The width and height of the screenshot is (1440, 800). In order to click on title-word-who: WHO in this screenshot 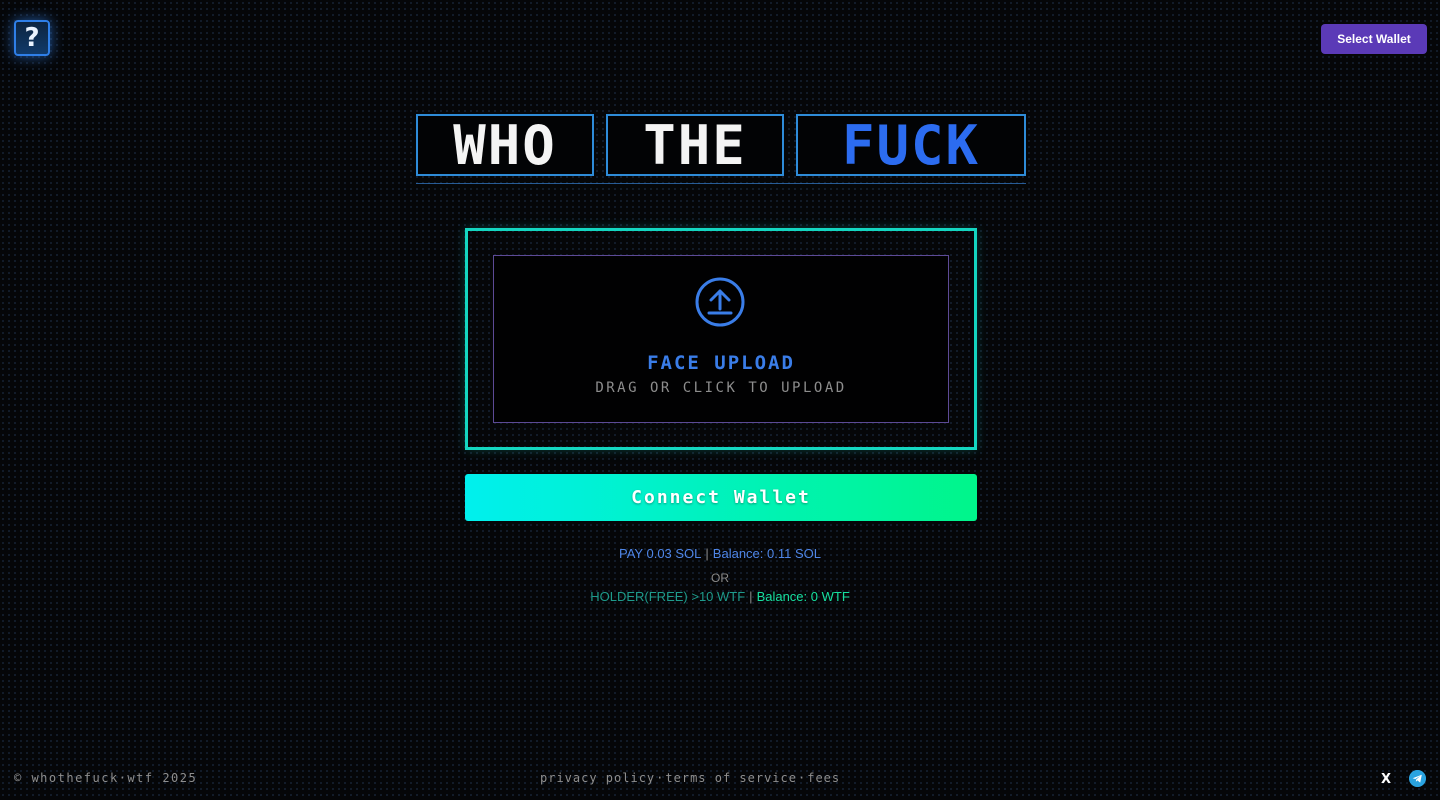, I will do `click(505, 145)`.